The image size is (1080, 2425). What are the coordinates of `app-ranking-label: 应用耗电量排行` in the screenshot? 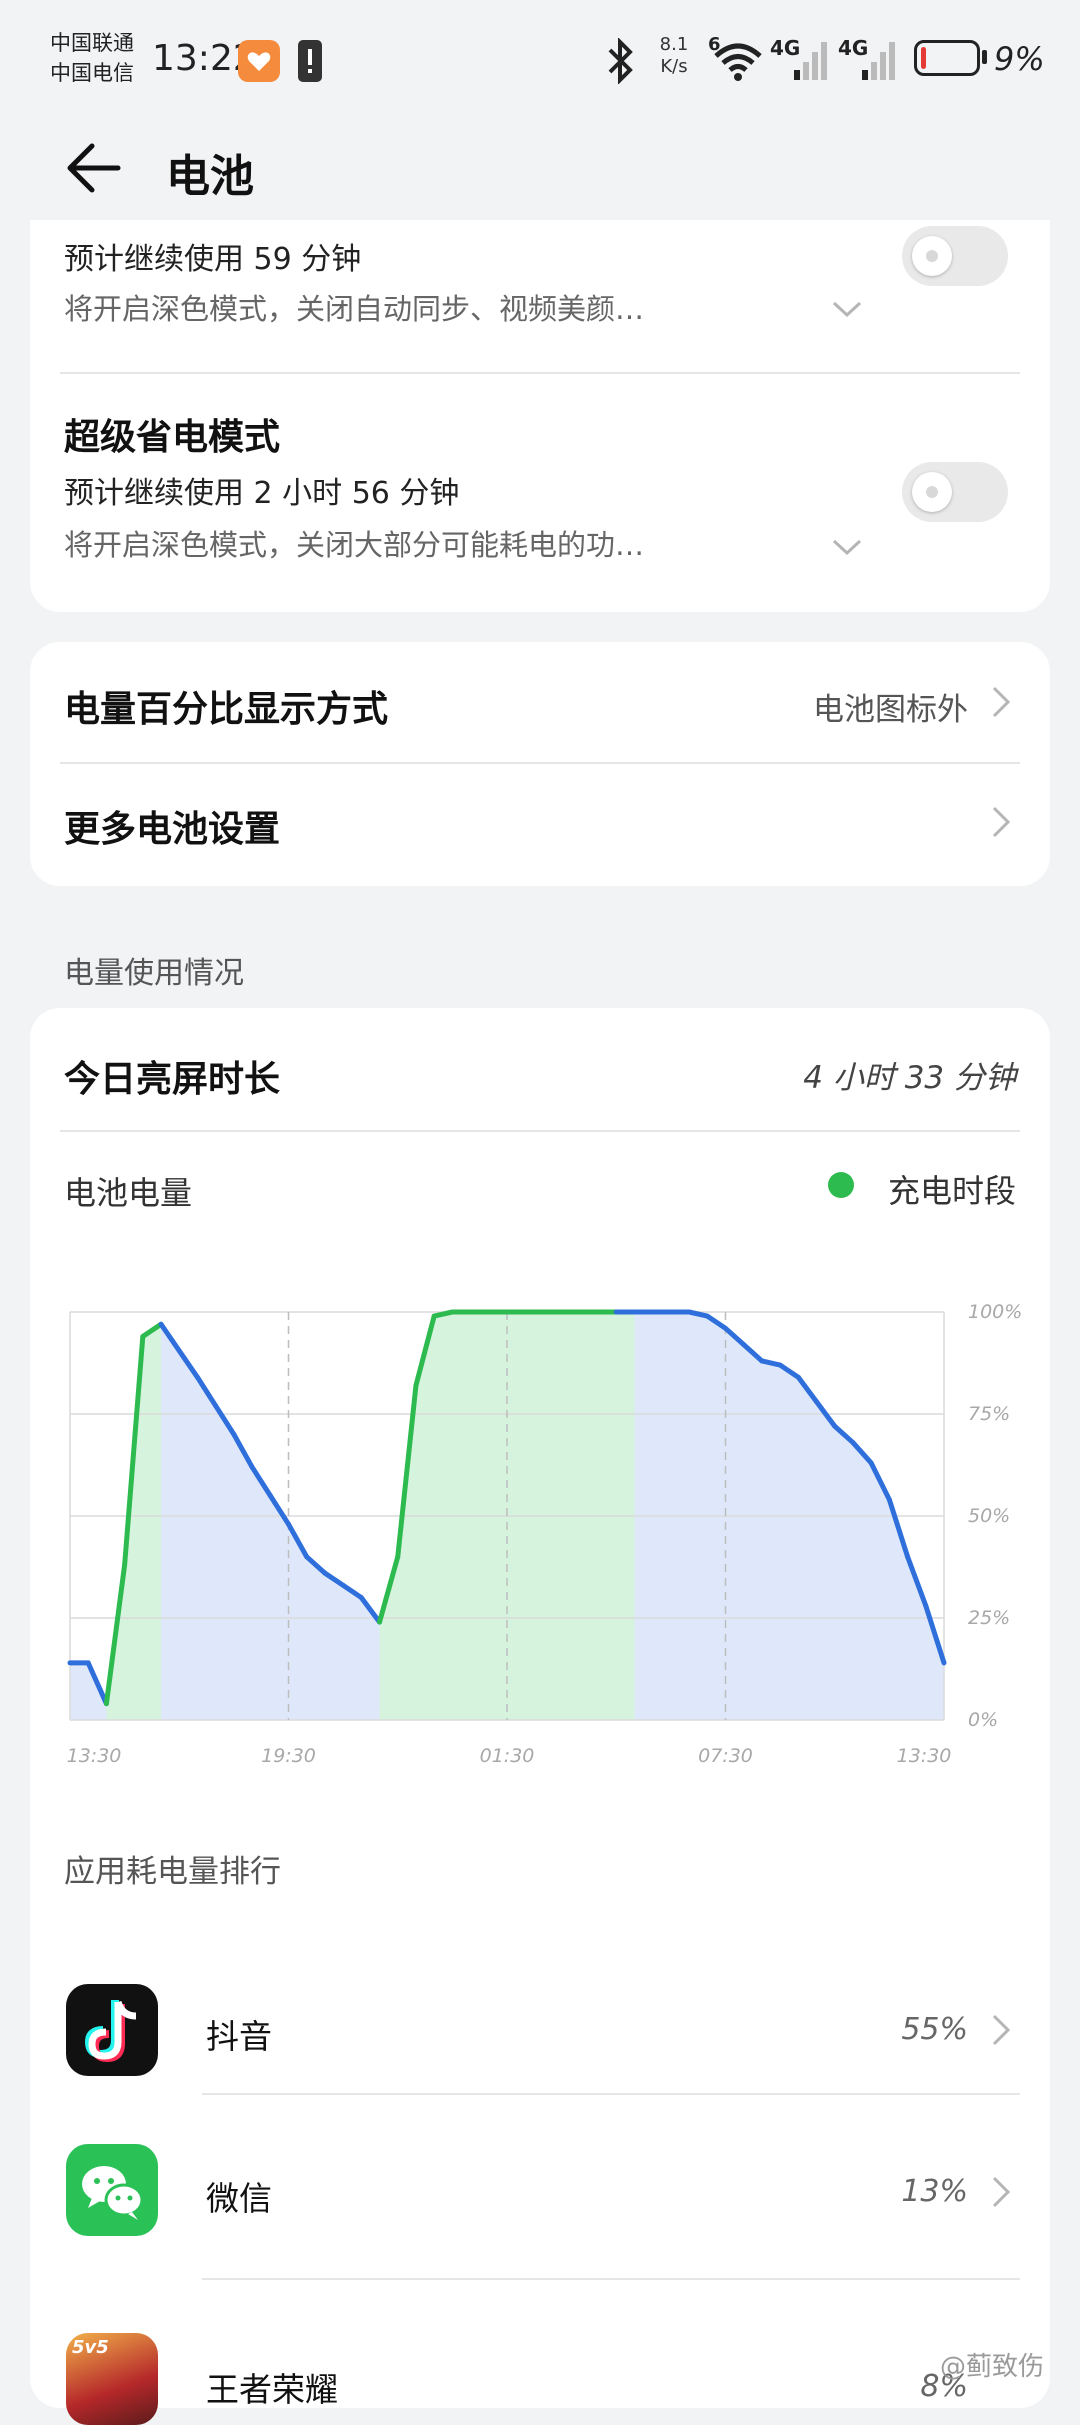 It's located at (172, 1872).